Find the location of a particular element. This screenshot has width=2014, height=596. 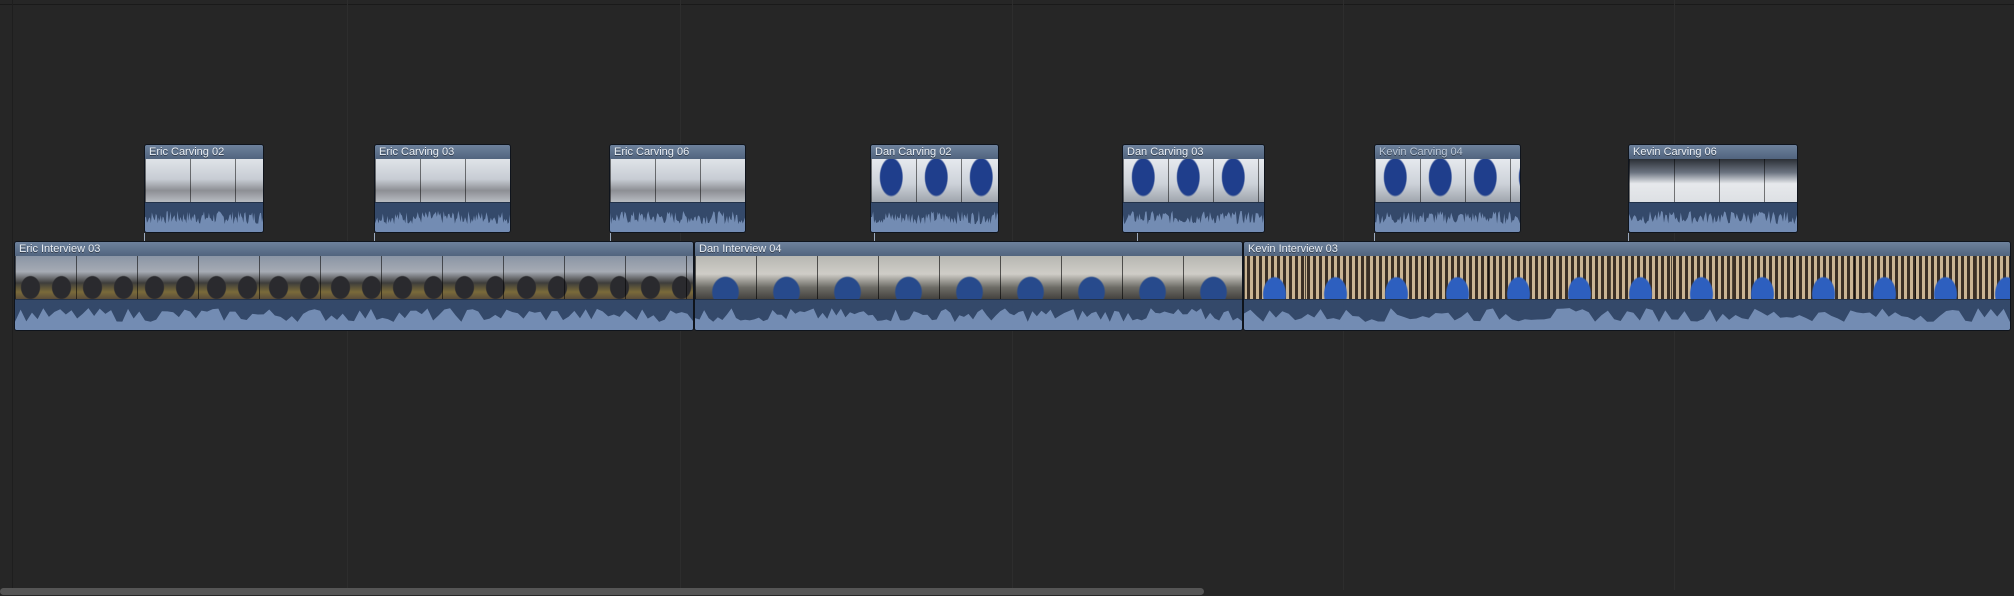

clip-title: Eric Carving 02 is located at coordinates (187, 152).